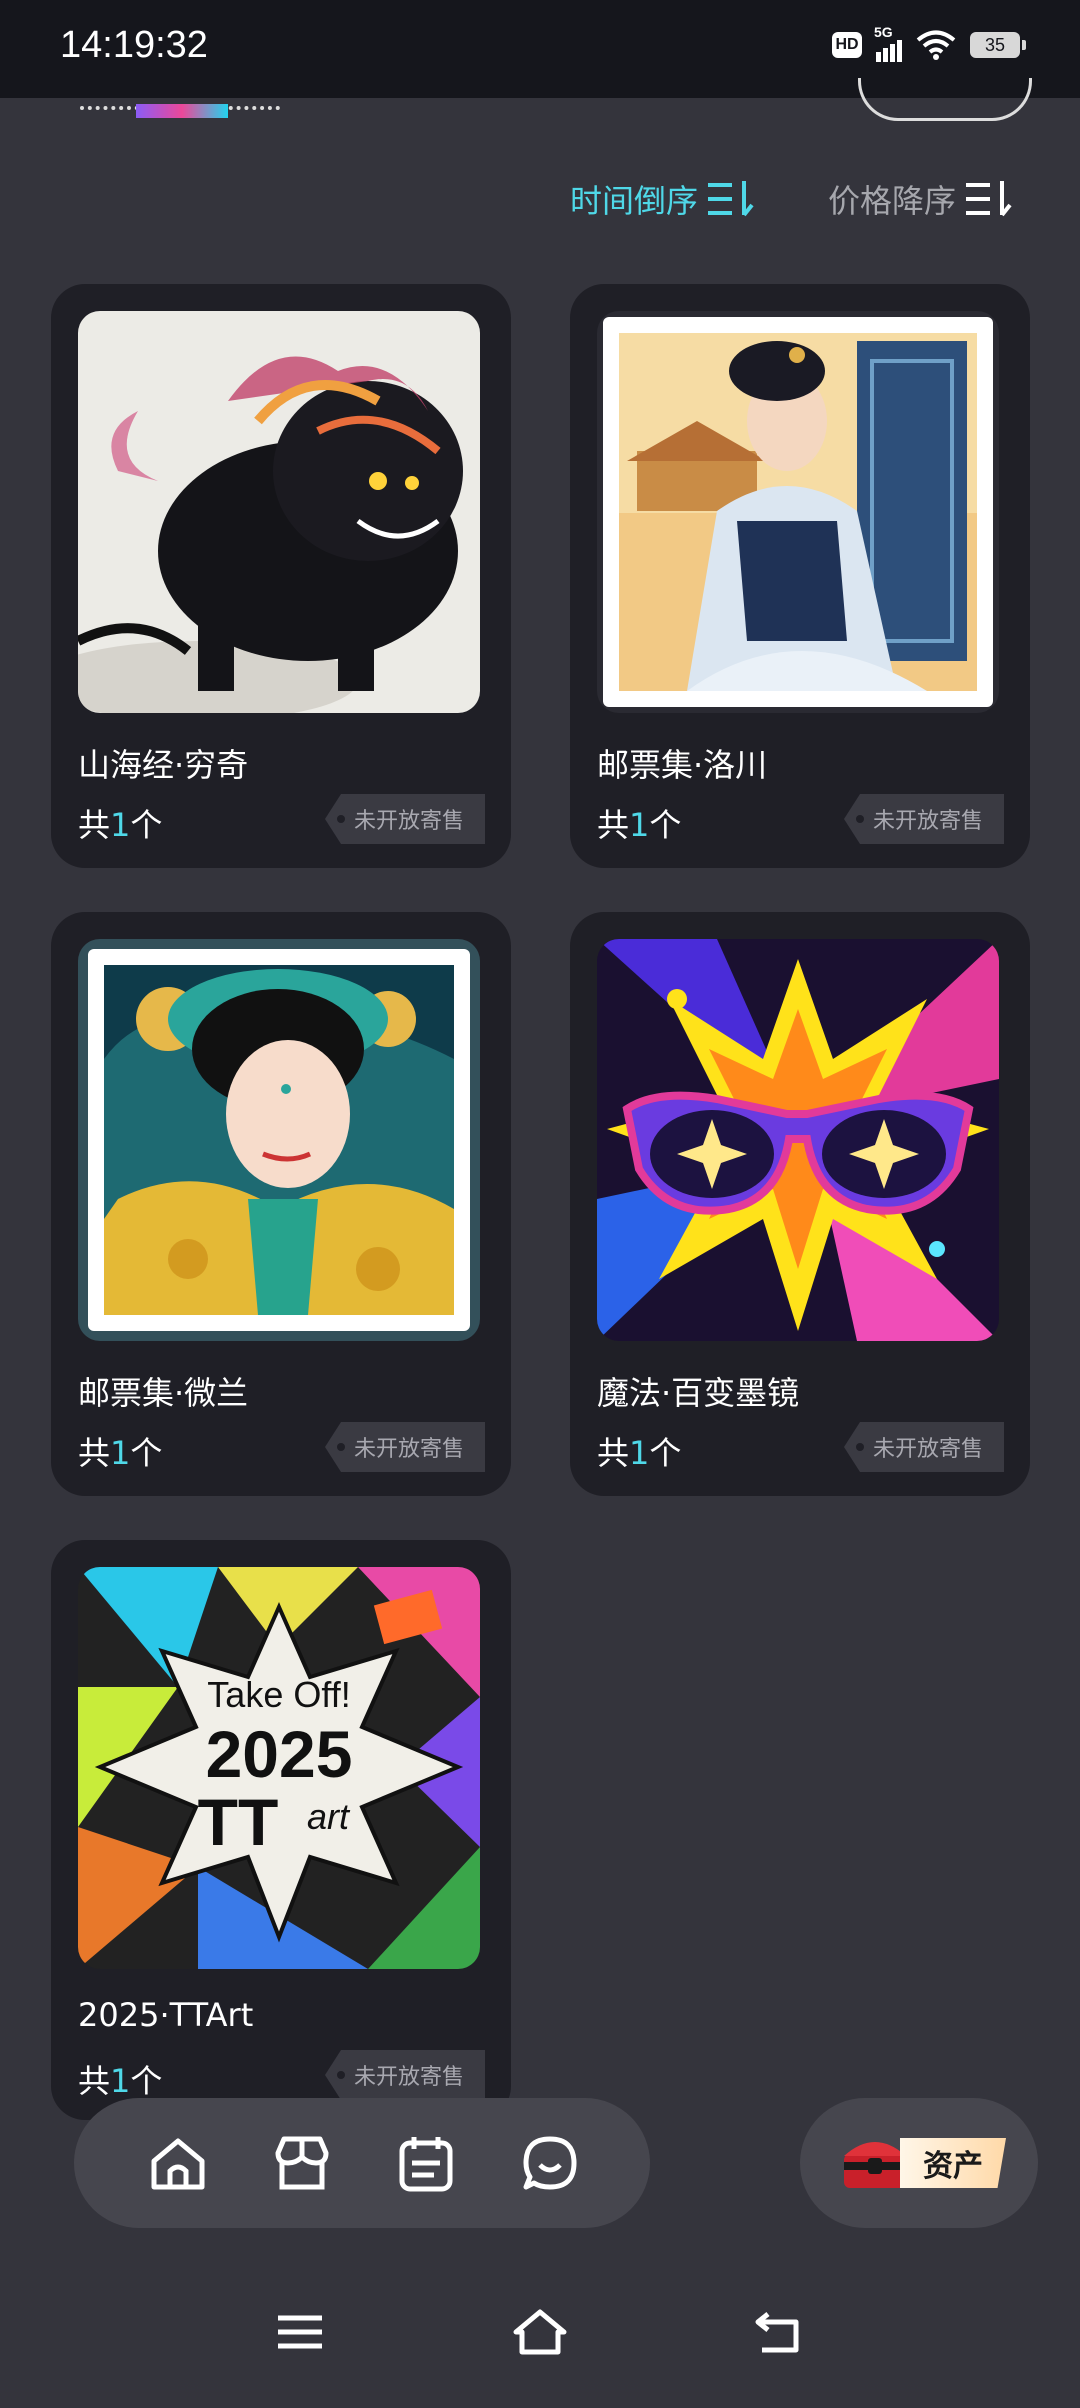 The height and width of the screenshot is (2408, 1080). I want to click on sort-price-label: 价格降序, so click(892, 201).